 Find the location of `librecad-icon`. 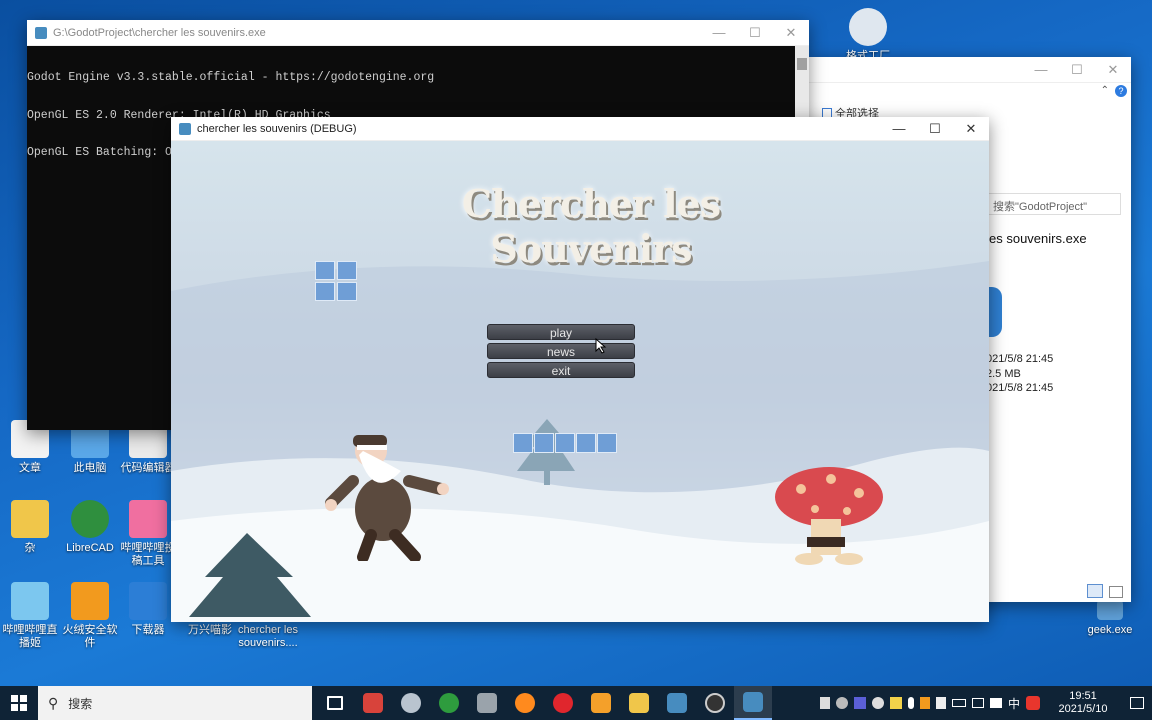

librecad-icon is located at coordinates (90, 519).